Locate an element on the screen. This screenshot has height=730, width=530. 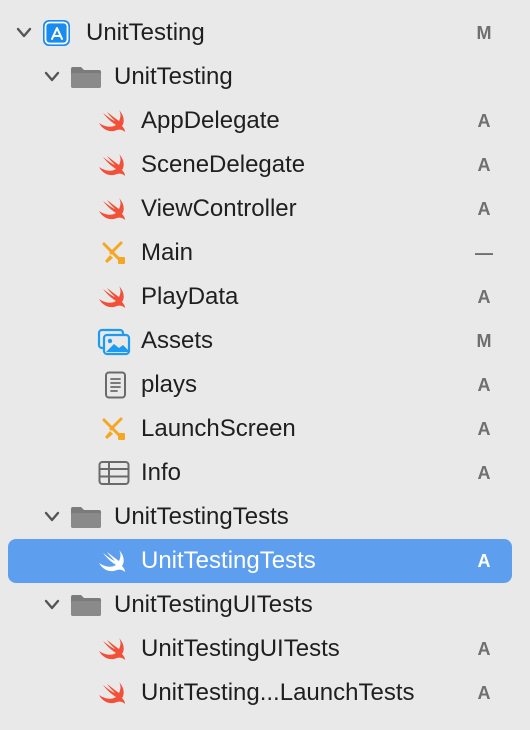
file-row-unittestinglaunchtests: UnitTesting...LaunchTests A is located at coordinates (265, 693).